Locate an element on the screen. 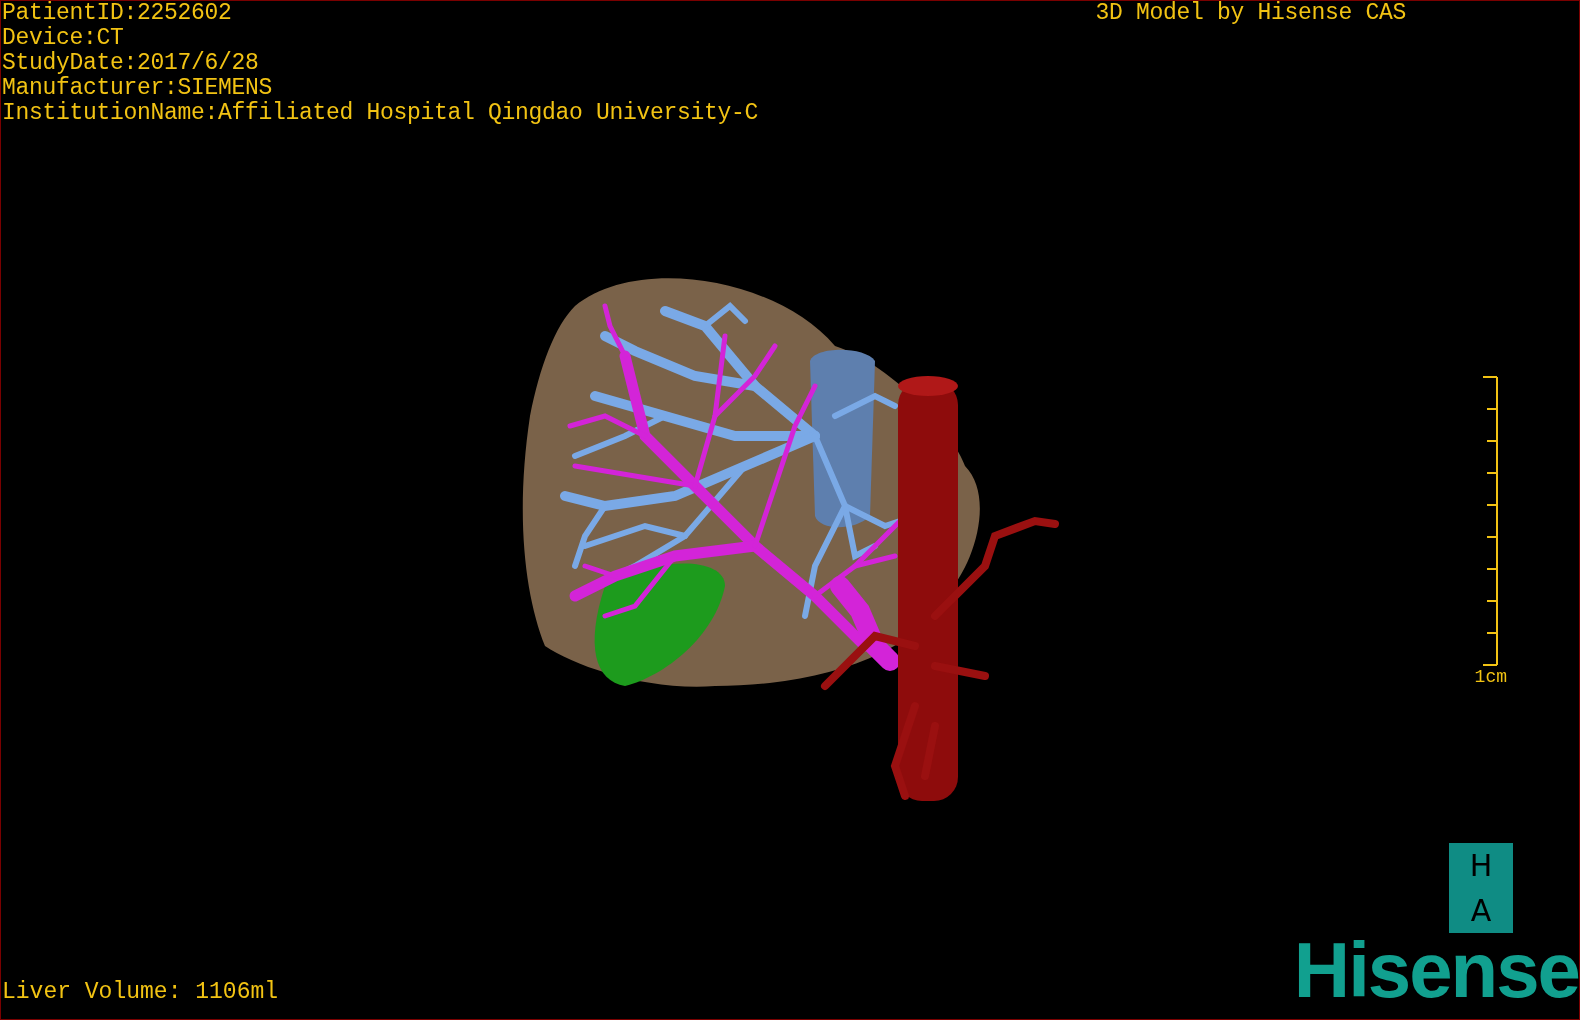 This screenshot has width=1580, height=1020. info-text: StudyDate:2017/6/28 is located at coordinates (131, 63).